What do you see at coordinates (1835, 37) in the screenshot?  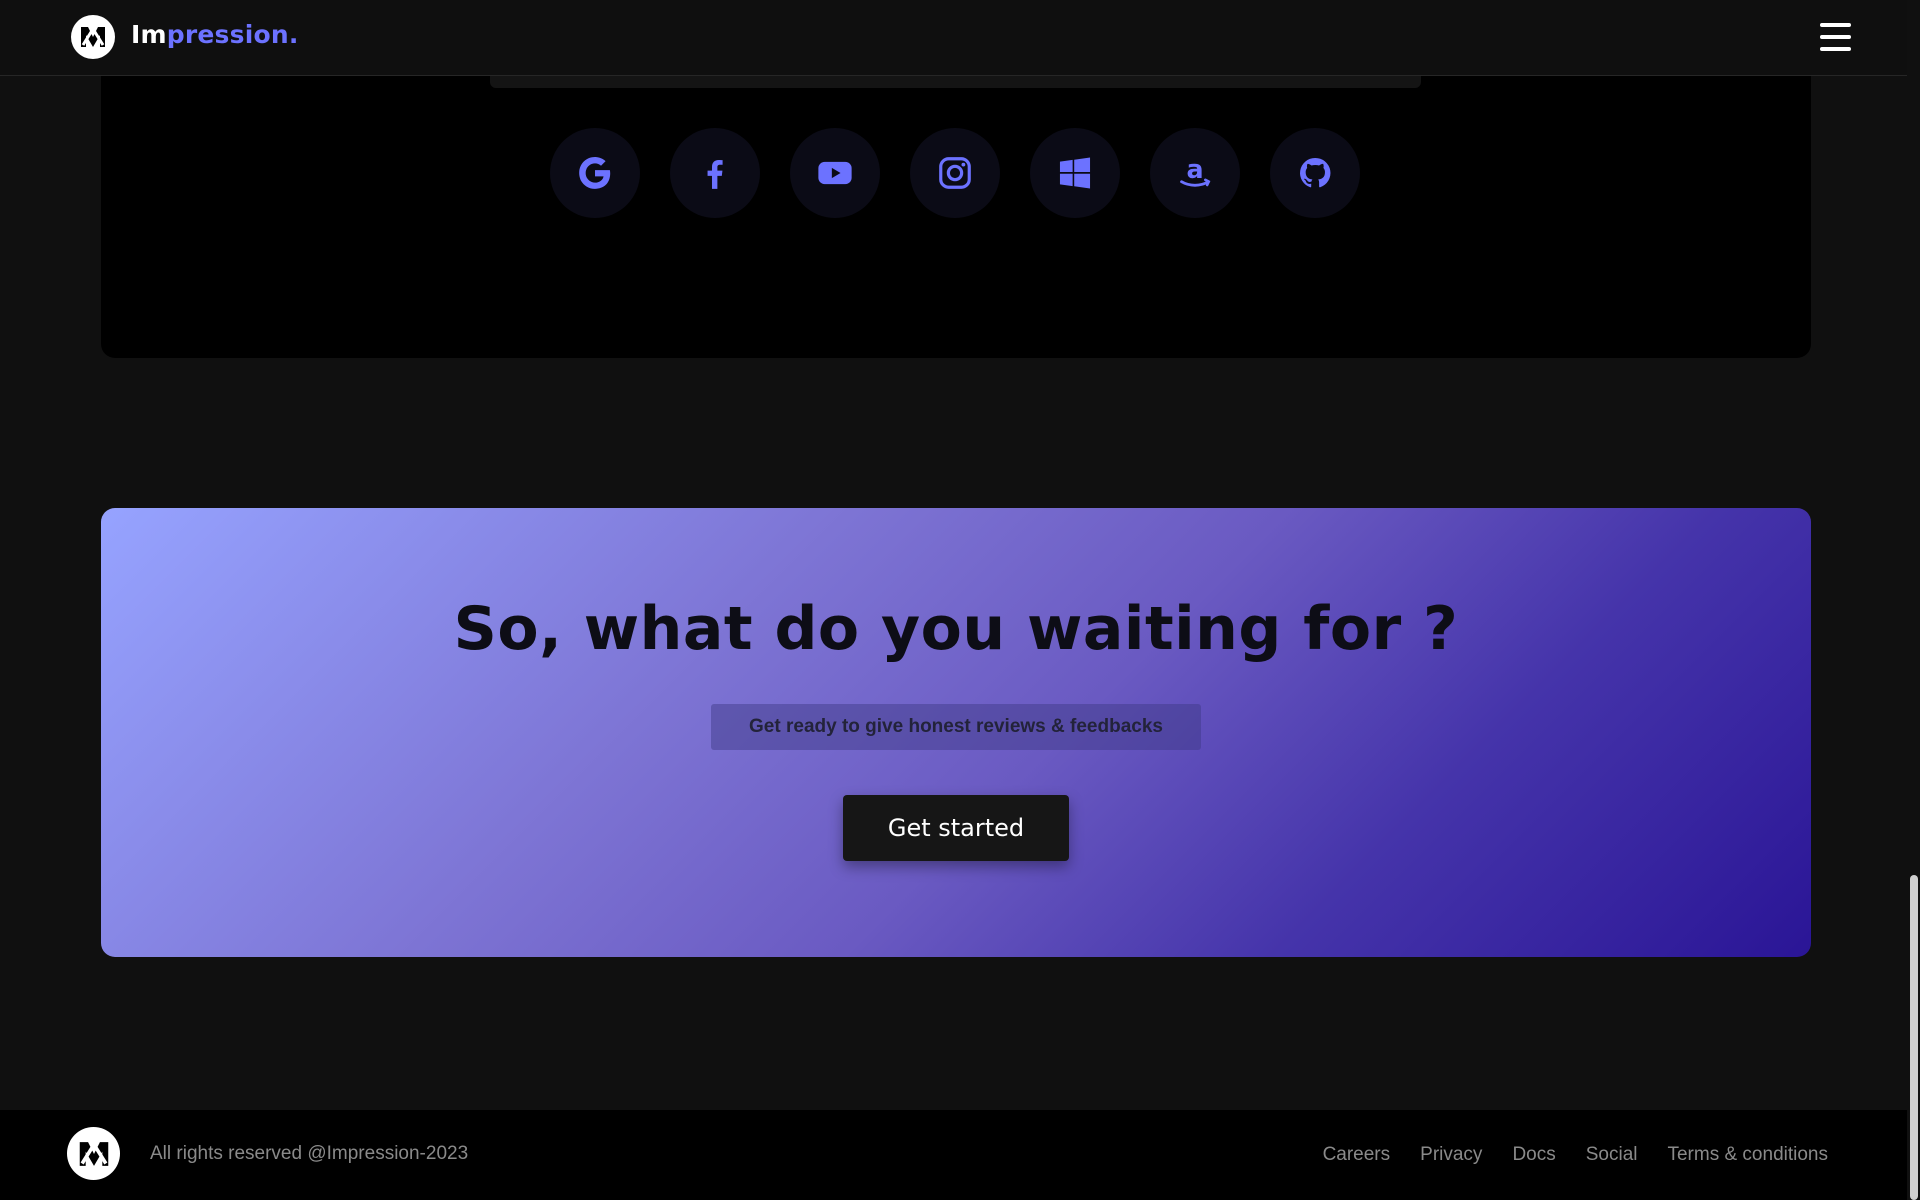 I see `hamburger-menu-icon` at bounding box center [1835, 37].